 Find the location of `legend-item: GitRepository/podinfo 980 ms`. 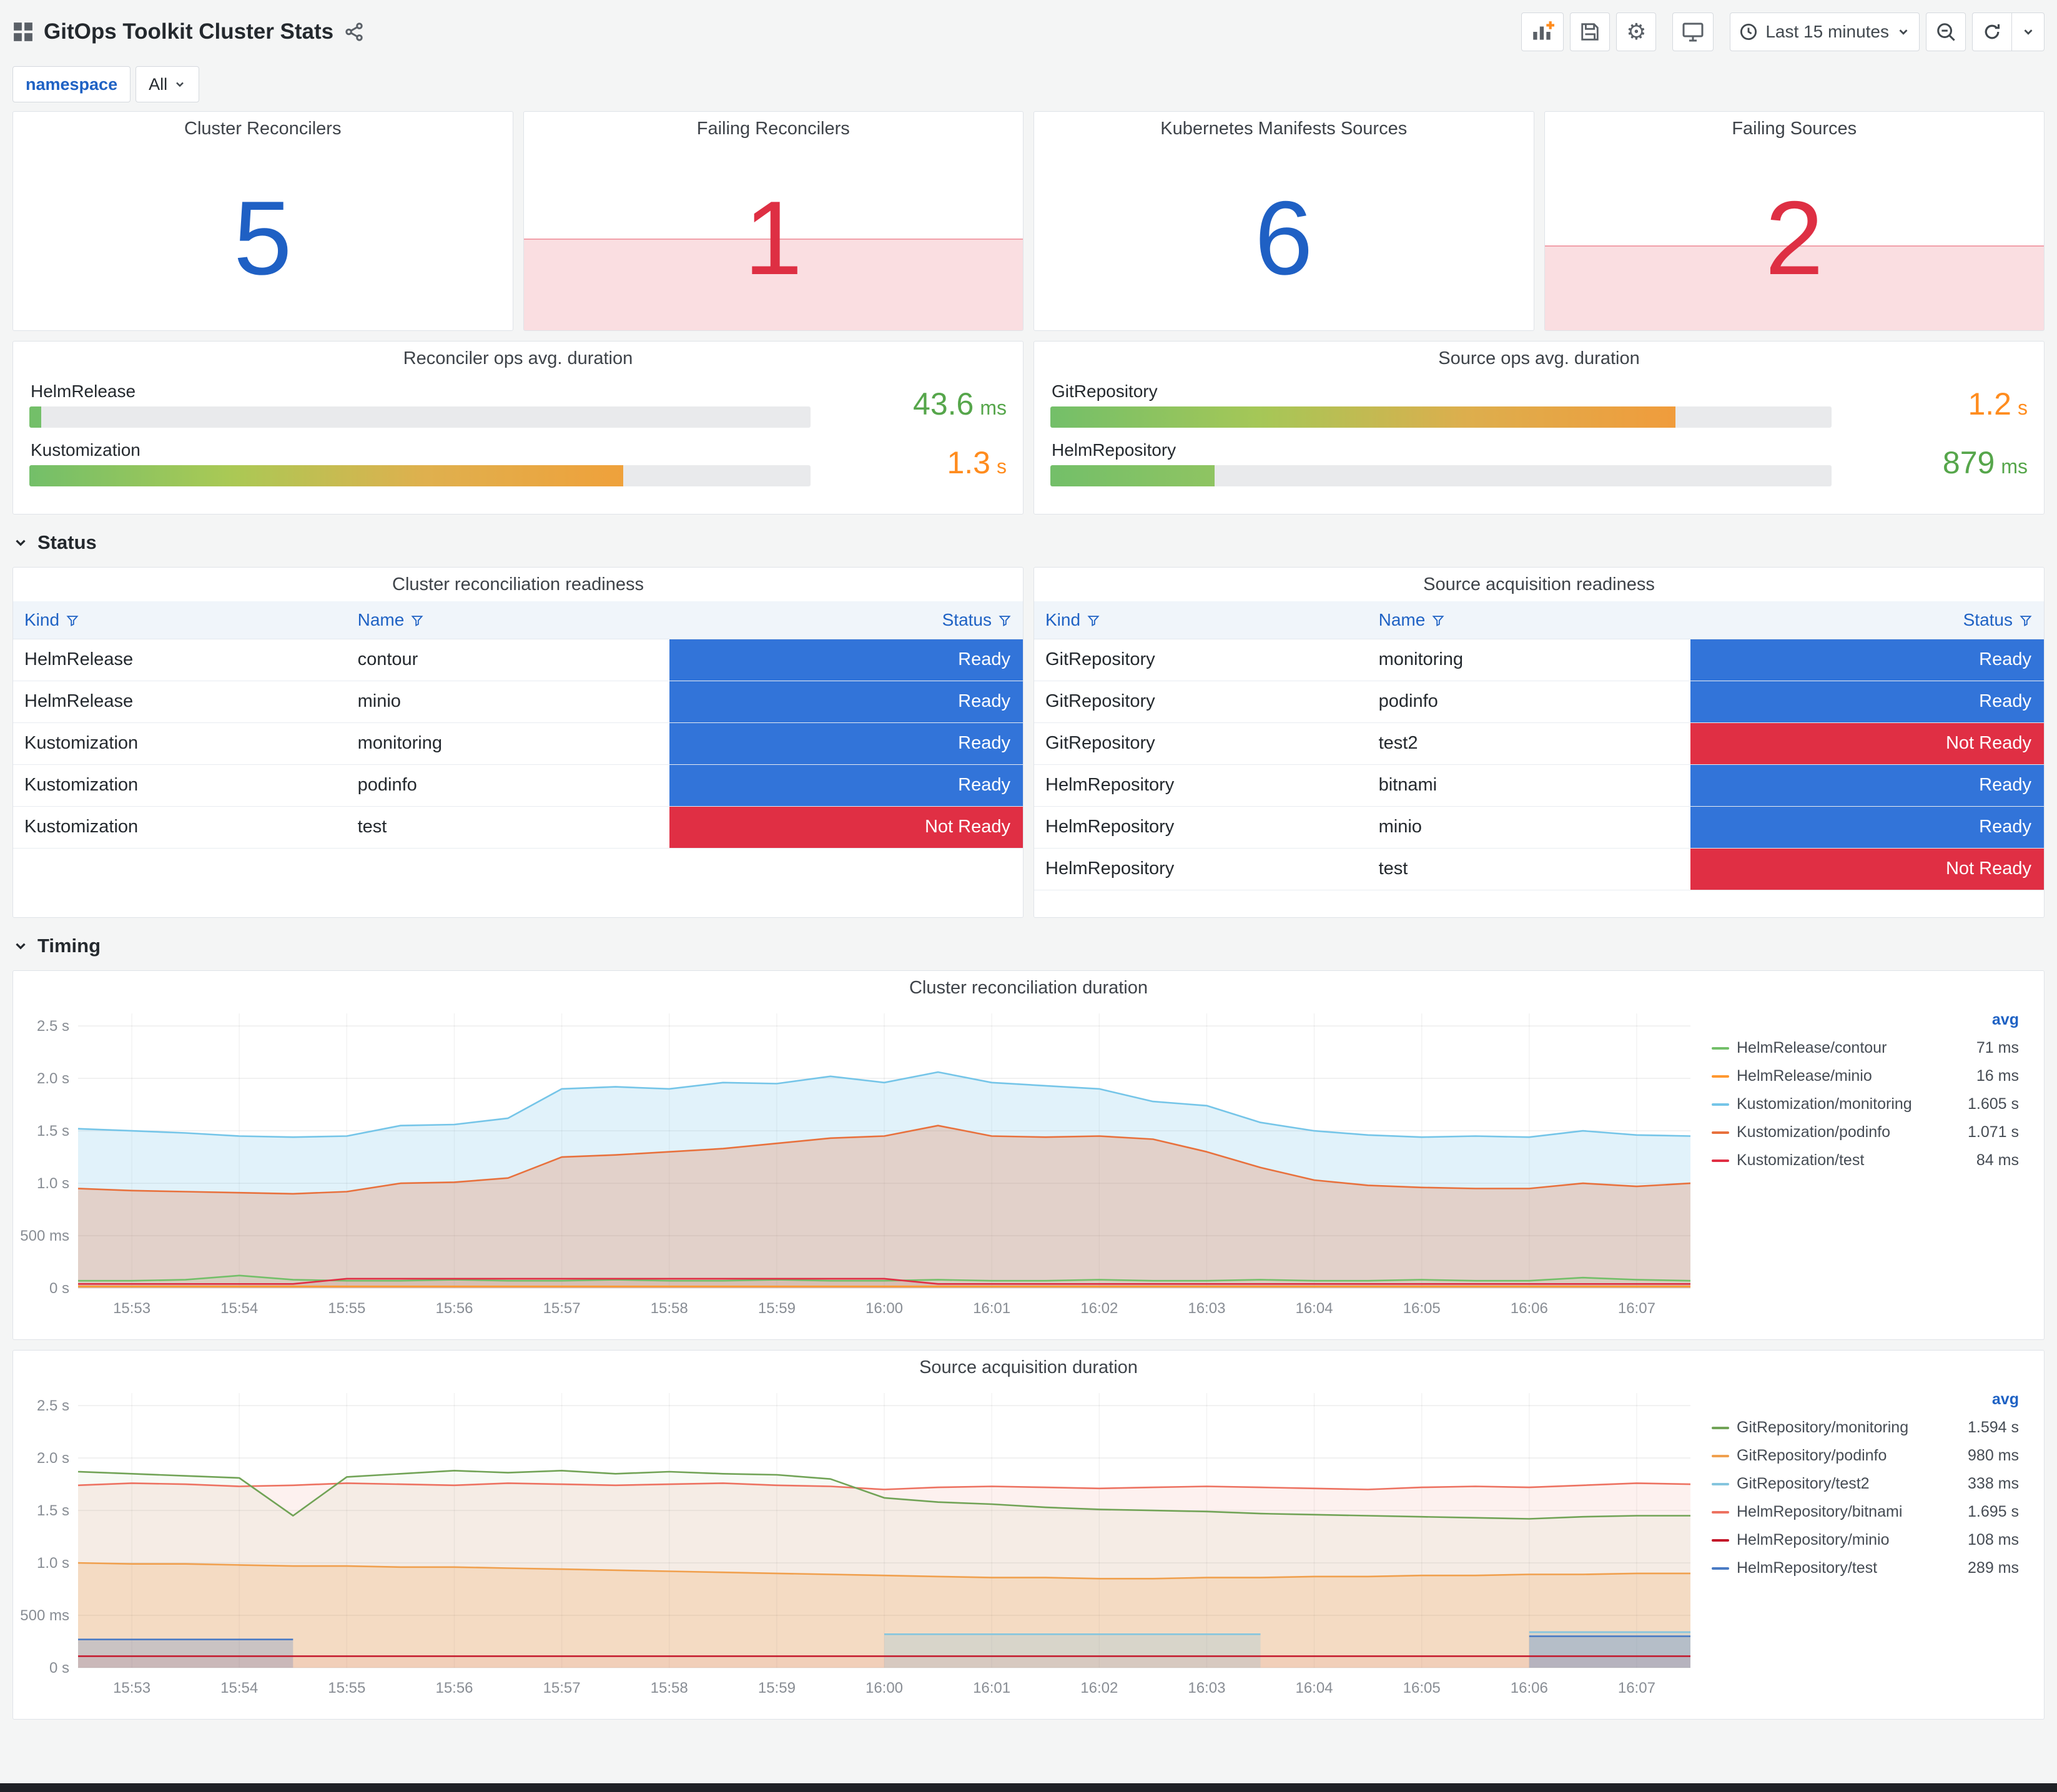

legend-item: GitRepository/podinfo 980 ms is located at coordinates (1865, 1456).